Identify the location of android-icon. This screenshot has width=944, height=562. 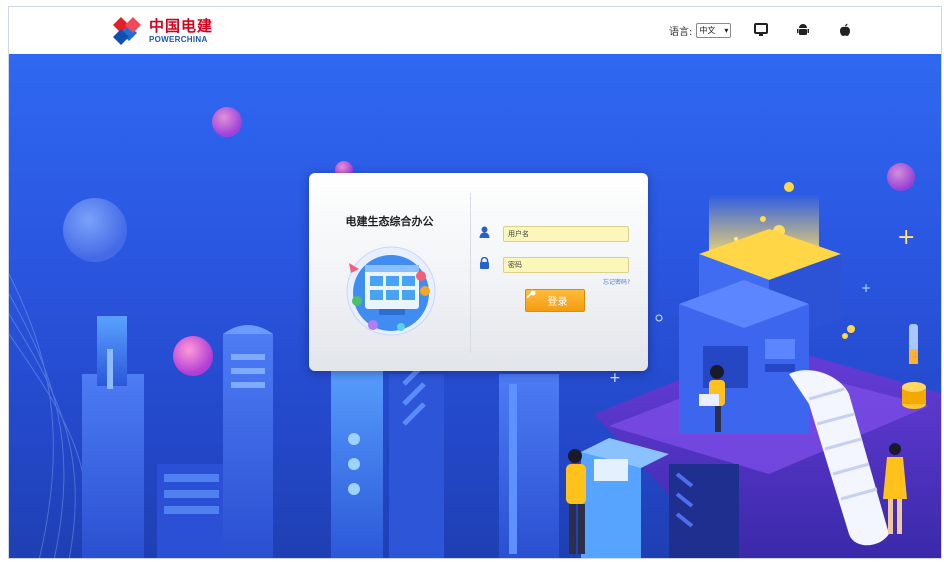
(803, 30).